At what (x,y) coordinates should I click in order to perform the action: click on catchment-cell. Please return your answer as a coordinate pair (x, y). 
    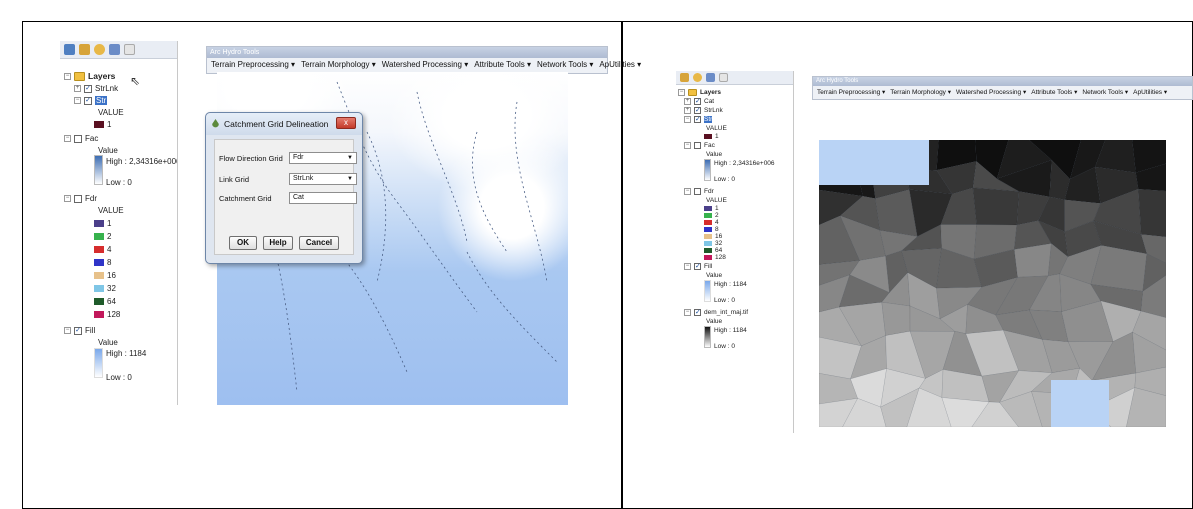
    Looking at the image, I should click on (1032, 260).